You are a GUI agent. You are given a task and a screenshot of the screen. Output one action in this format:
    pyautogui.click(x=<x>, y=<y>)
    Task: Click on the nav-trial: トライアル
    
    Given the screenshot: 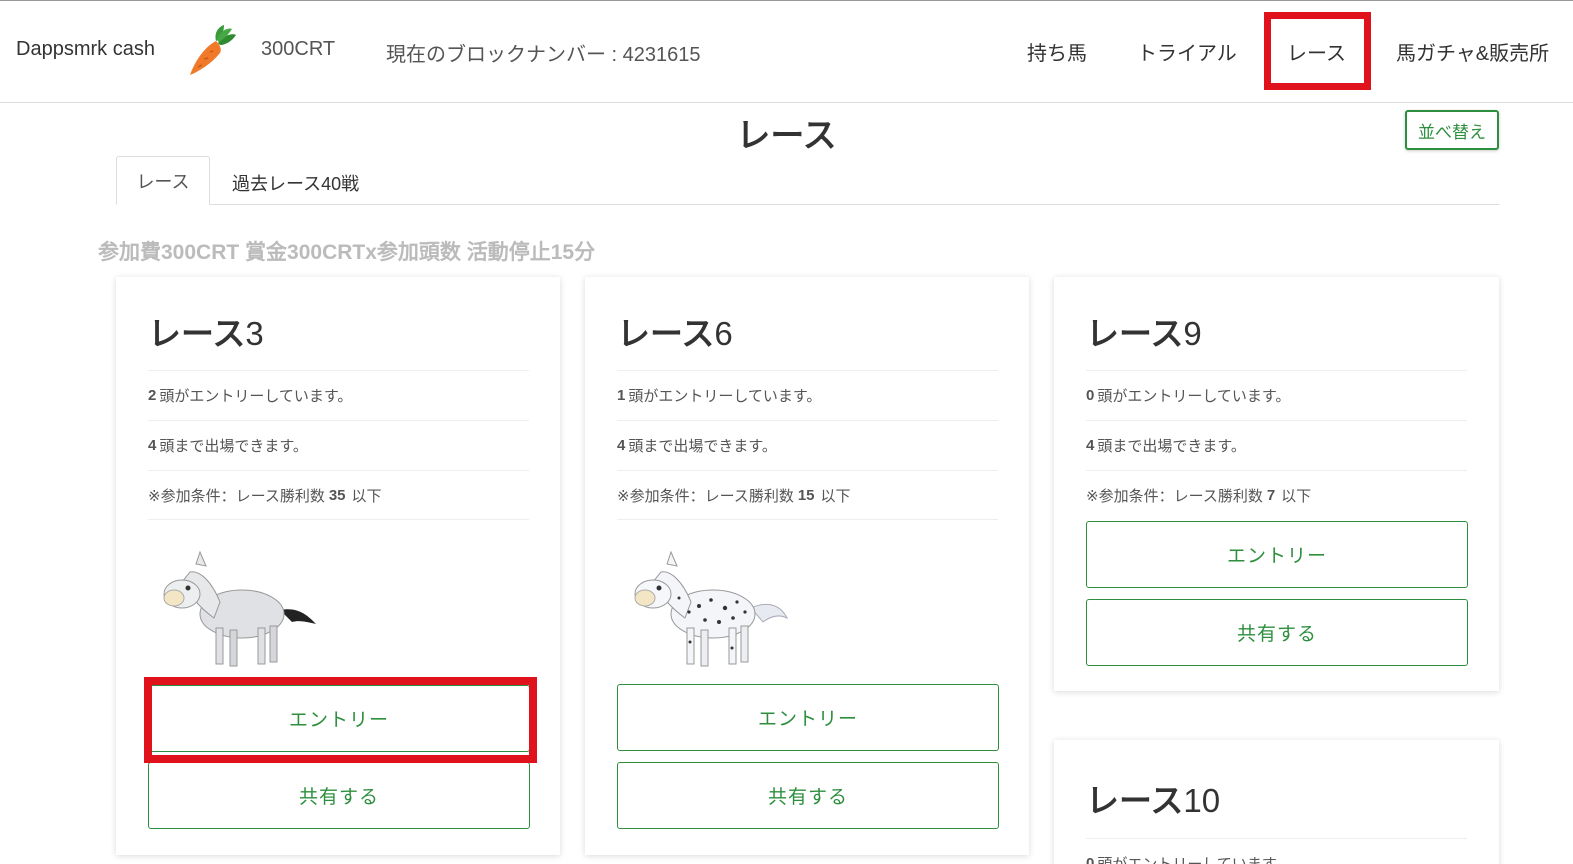 What is the action you would take?
    pyautogui.click(x=1187, y=51)
    